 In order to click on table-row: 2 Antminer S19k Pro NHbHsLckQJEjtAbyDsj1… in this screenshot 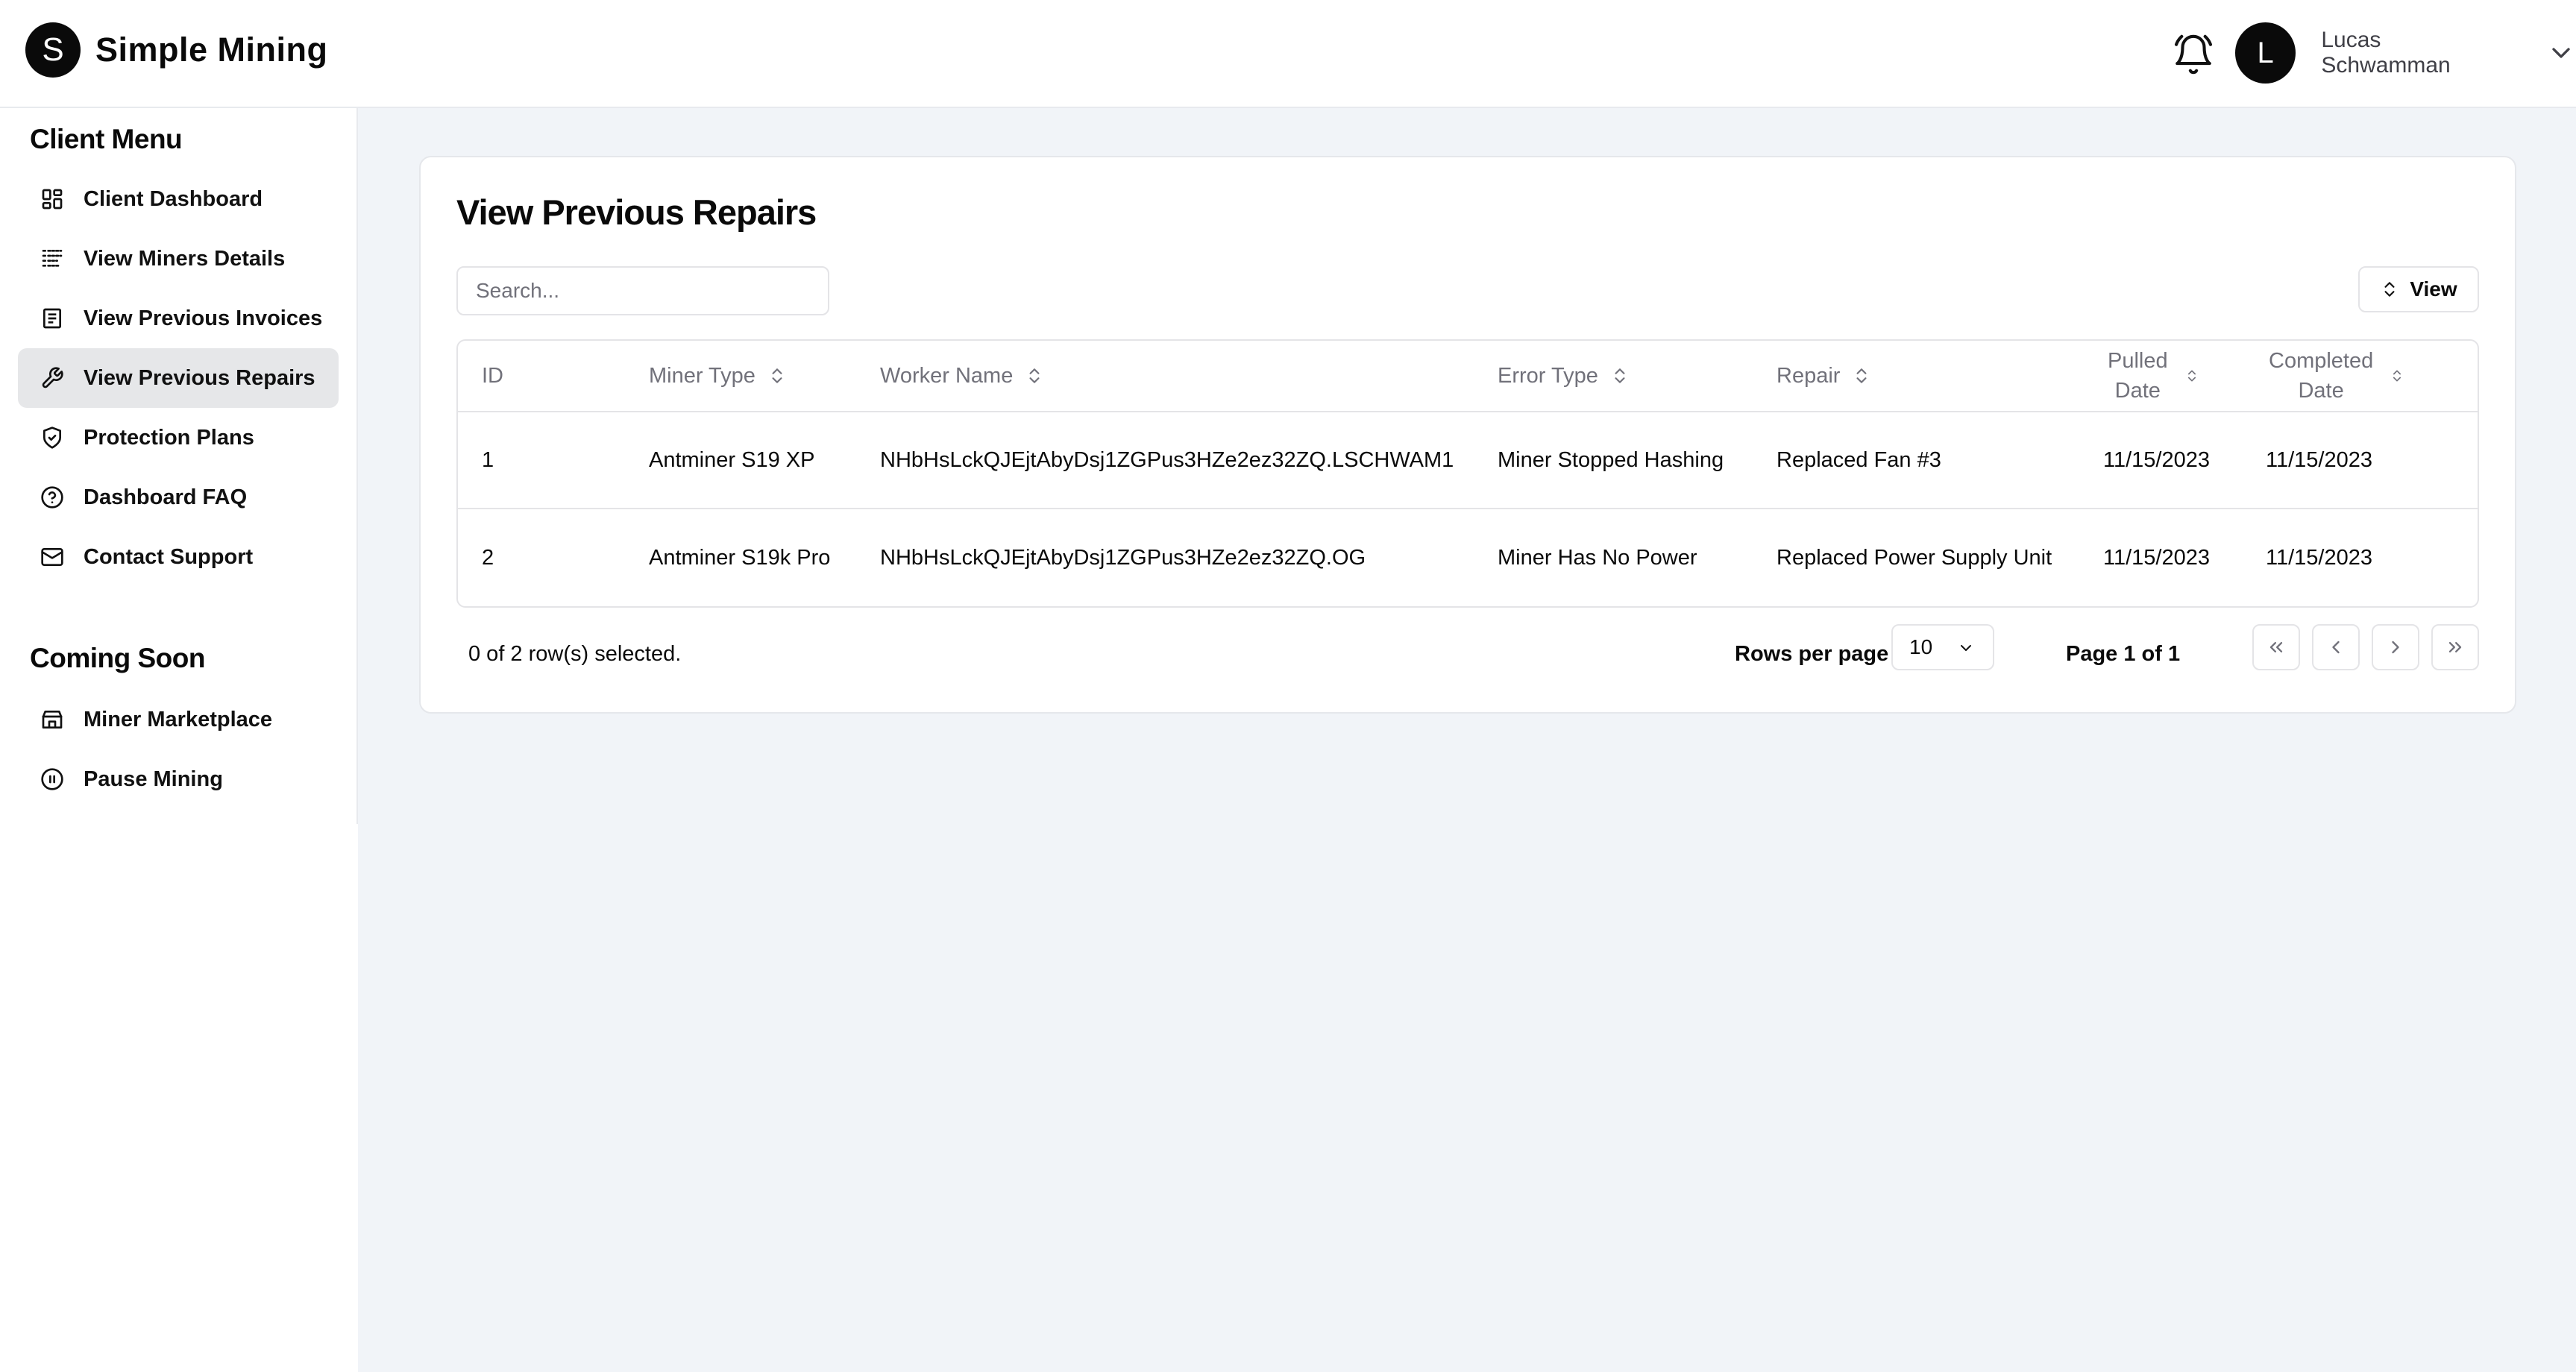, I will do `click(1468, 557)`.